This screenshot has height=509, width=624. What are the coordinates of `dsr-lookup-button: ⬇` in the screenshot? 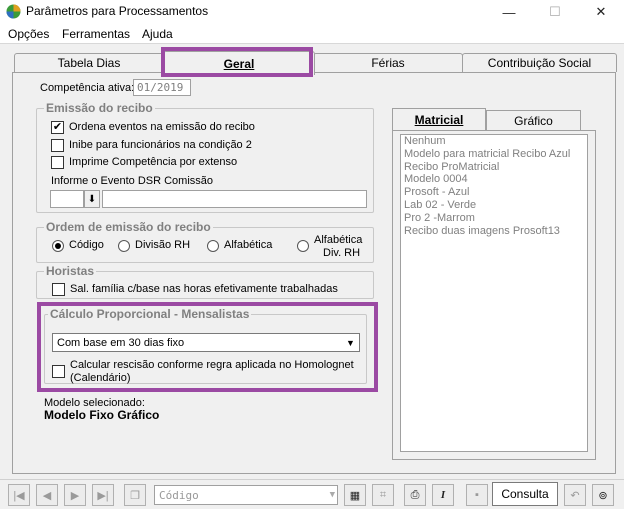 It's located at (92, 199).